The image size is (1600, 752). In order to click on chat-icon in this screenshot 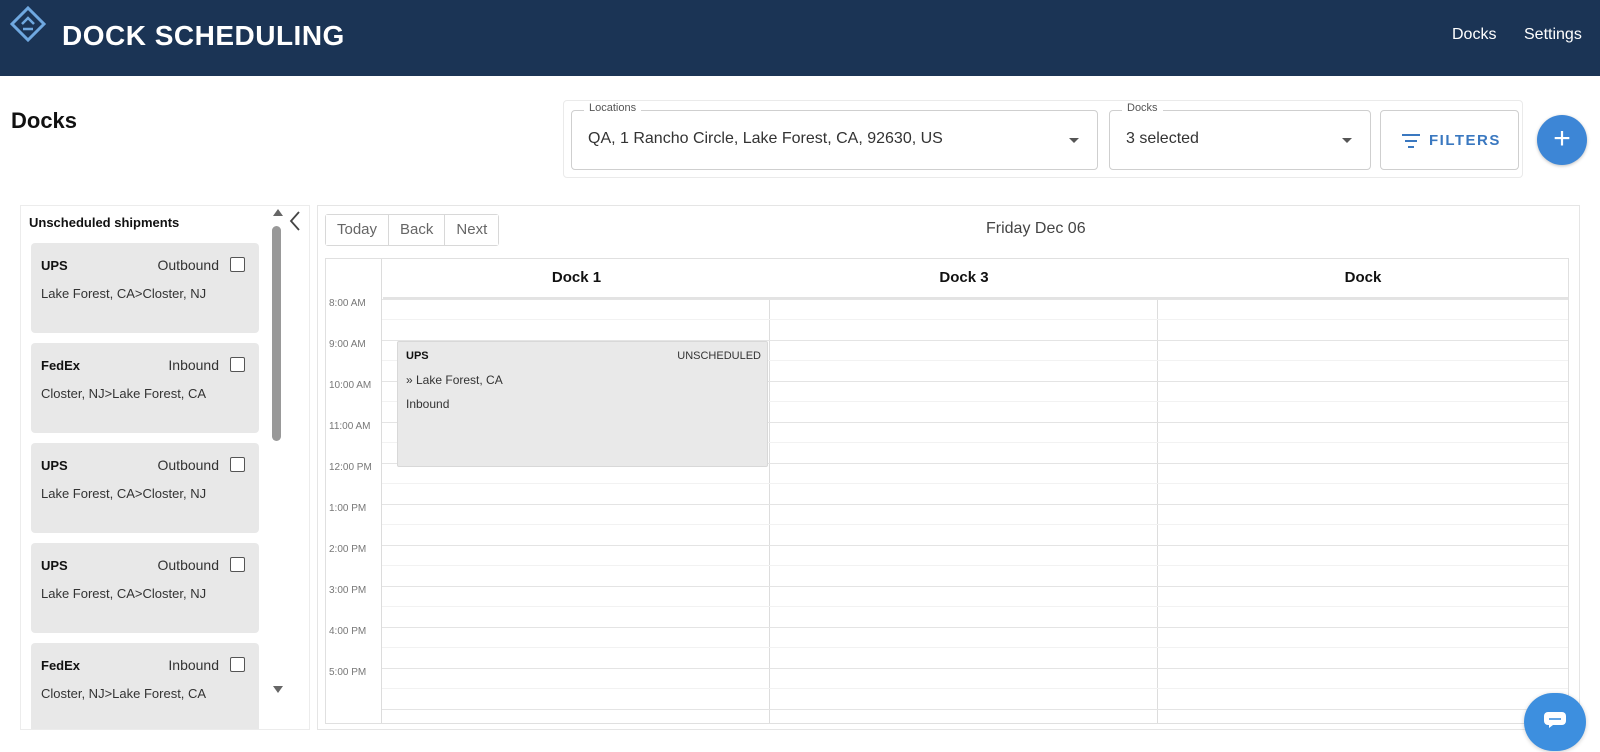, I will do `click(1555, 720)`.